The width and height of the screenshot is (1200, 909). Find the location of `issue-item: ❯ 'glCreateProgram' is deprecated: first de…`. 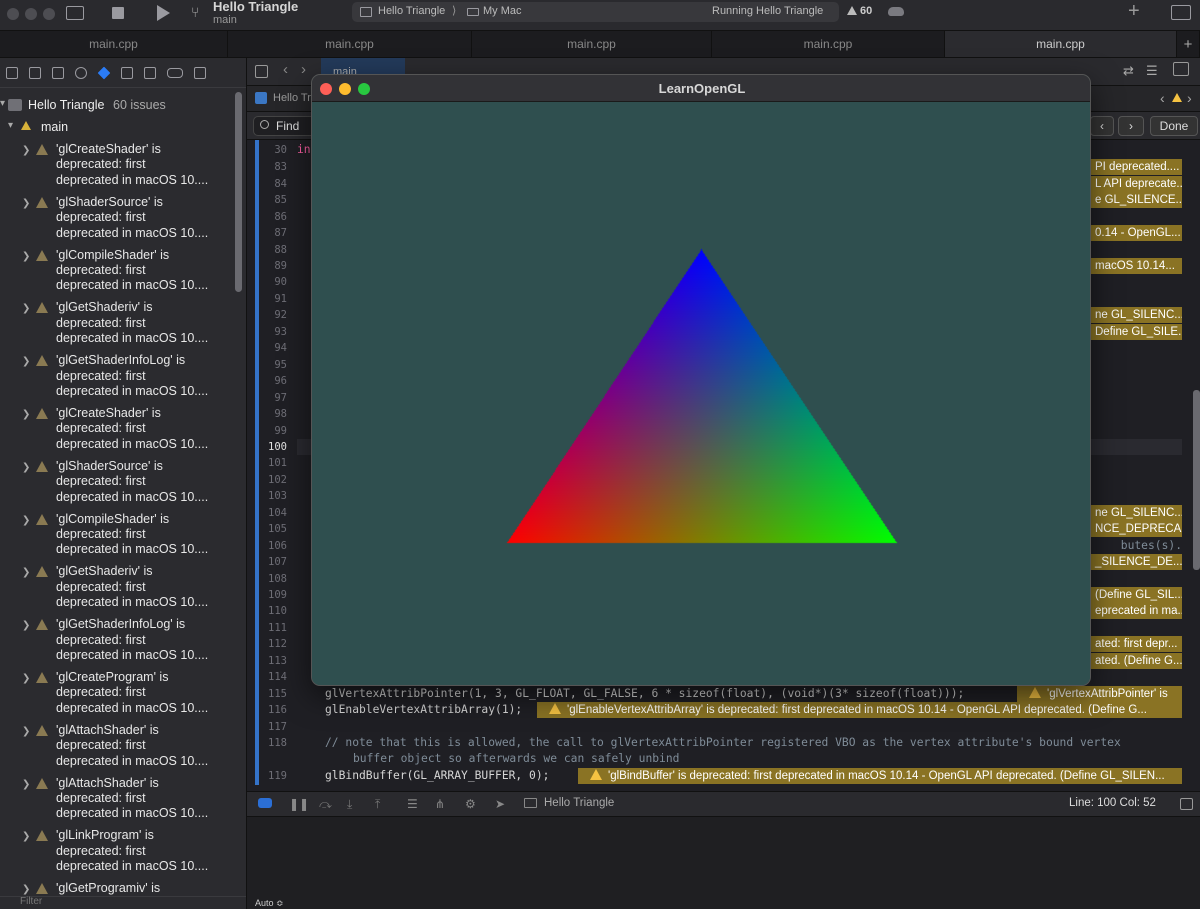

issue-item: ❯ 'glCreateProgram' is deprecated: first de… is located at coordinates (123, 696).